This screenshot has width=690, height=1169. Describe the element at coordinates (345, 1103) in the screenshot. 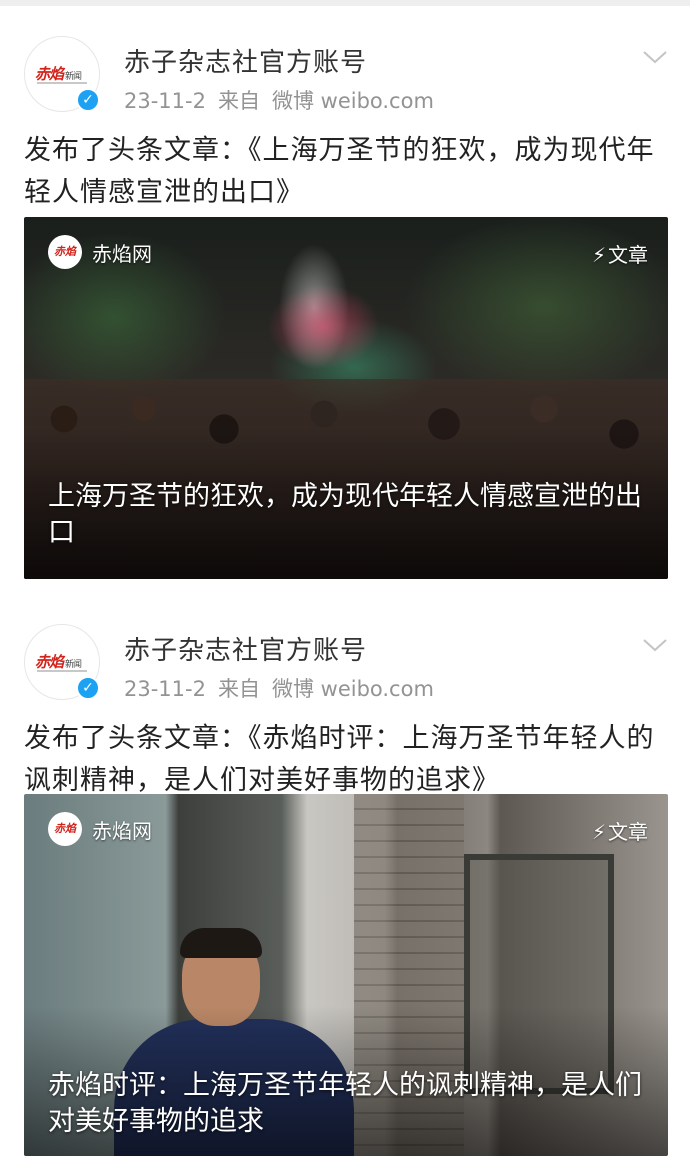

I see `article-title: 赤焰时评：上海万圣节年轻人的讽刺精神，是人们对美好事物的追求` at that location.